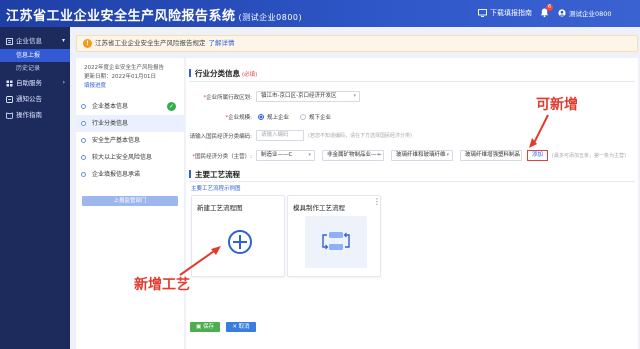  Describe the element at coordinates (116, 174) in the screenshot. I see `step-label: 企业填报信息承诺` at that location.